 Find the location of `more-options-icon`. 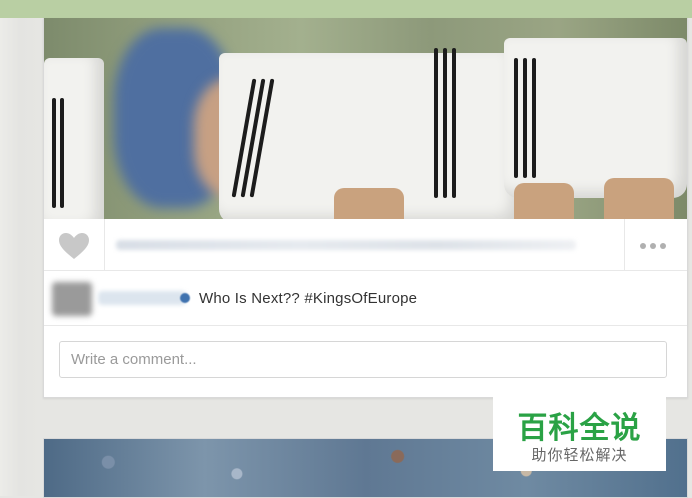

more-options-icon is located at coordinates (653, 246).